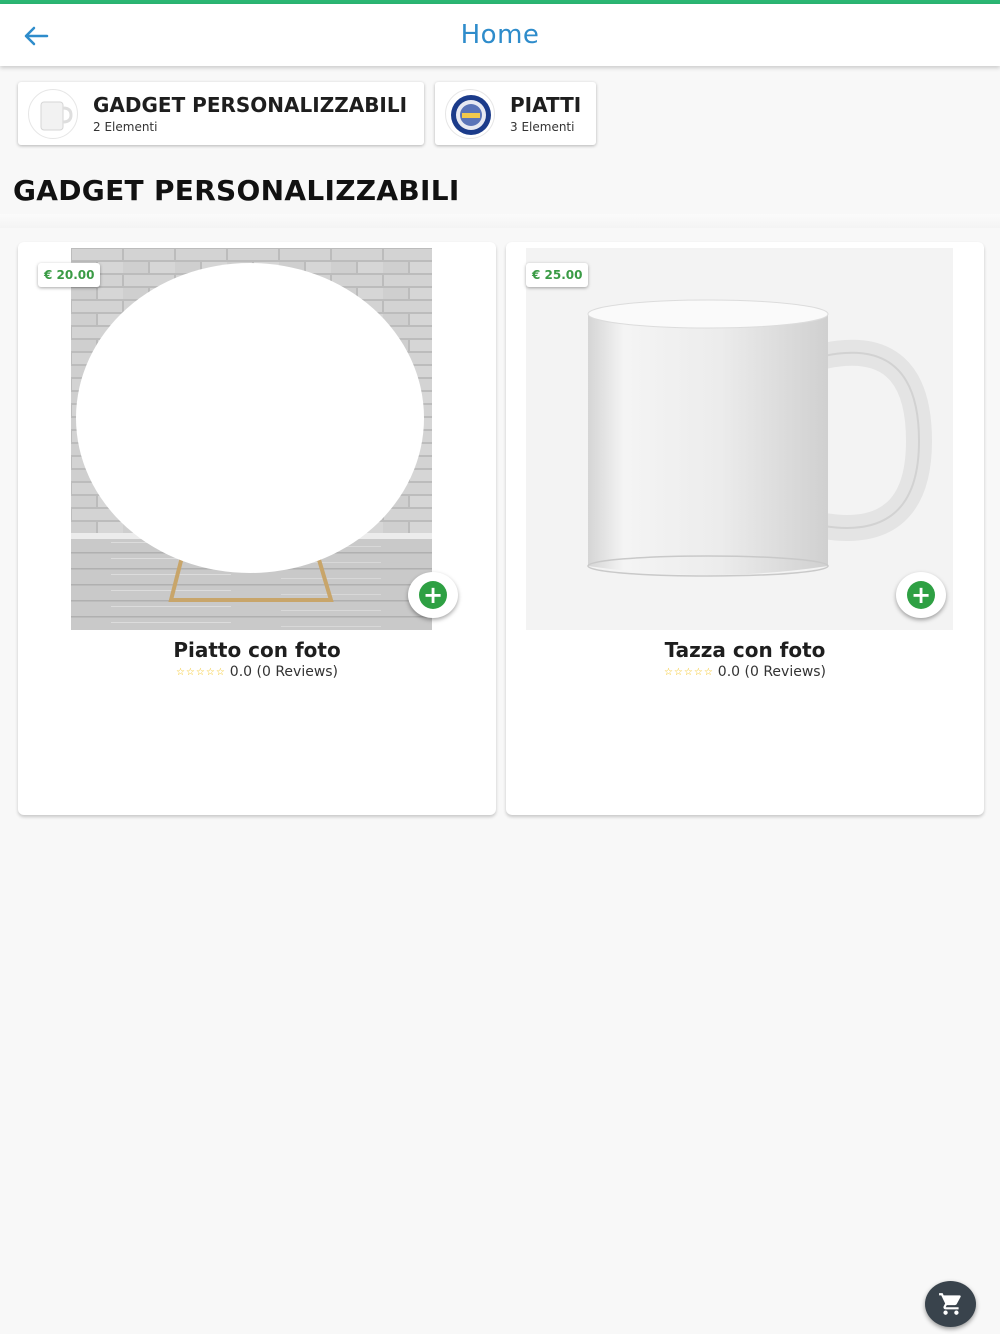  Describe the element at coordinates (236, 190) in the screenshot. I see `section-title: GADGET PERSONALIZZABILI` at that location.